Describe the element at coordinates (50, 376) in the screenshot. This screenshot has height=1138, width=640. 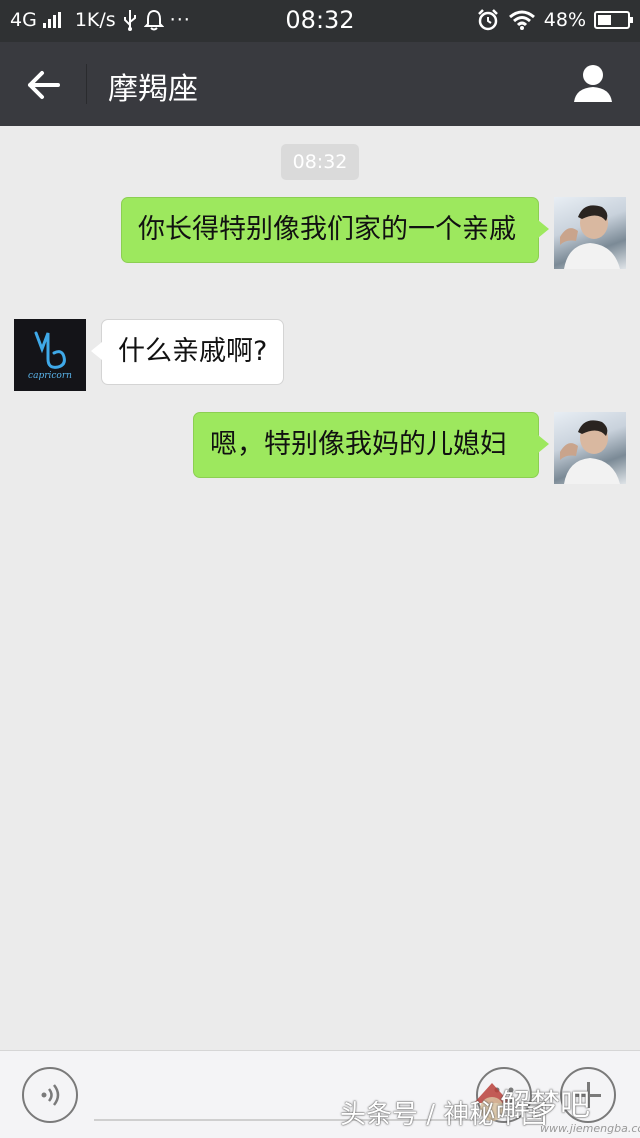
I see `capricorn-label: capricorn` at that location.